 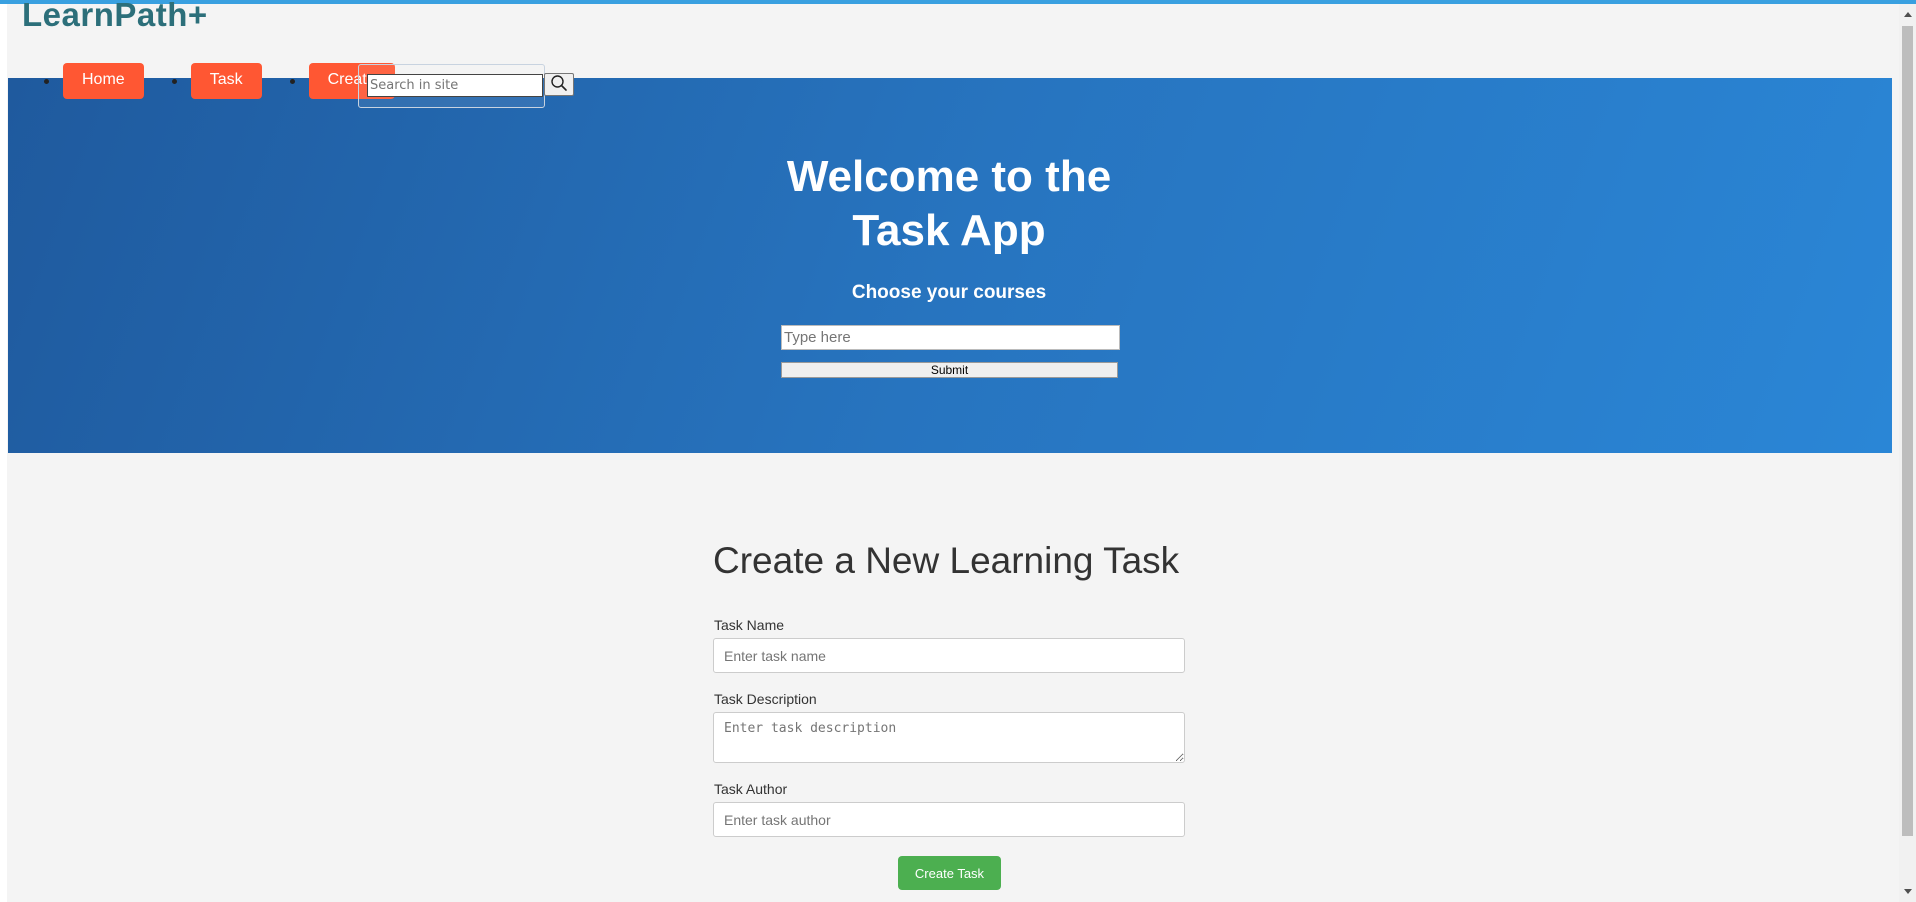 What do you see at coordinates (765, 699) in the screenshot?
I see `task-description-label: Task Description` at bounding box center [765, 699].